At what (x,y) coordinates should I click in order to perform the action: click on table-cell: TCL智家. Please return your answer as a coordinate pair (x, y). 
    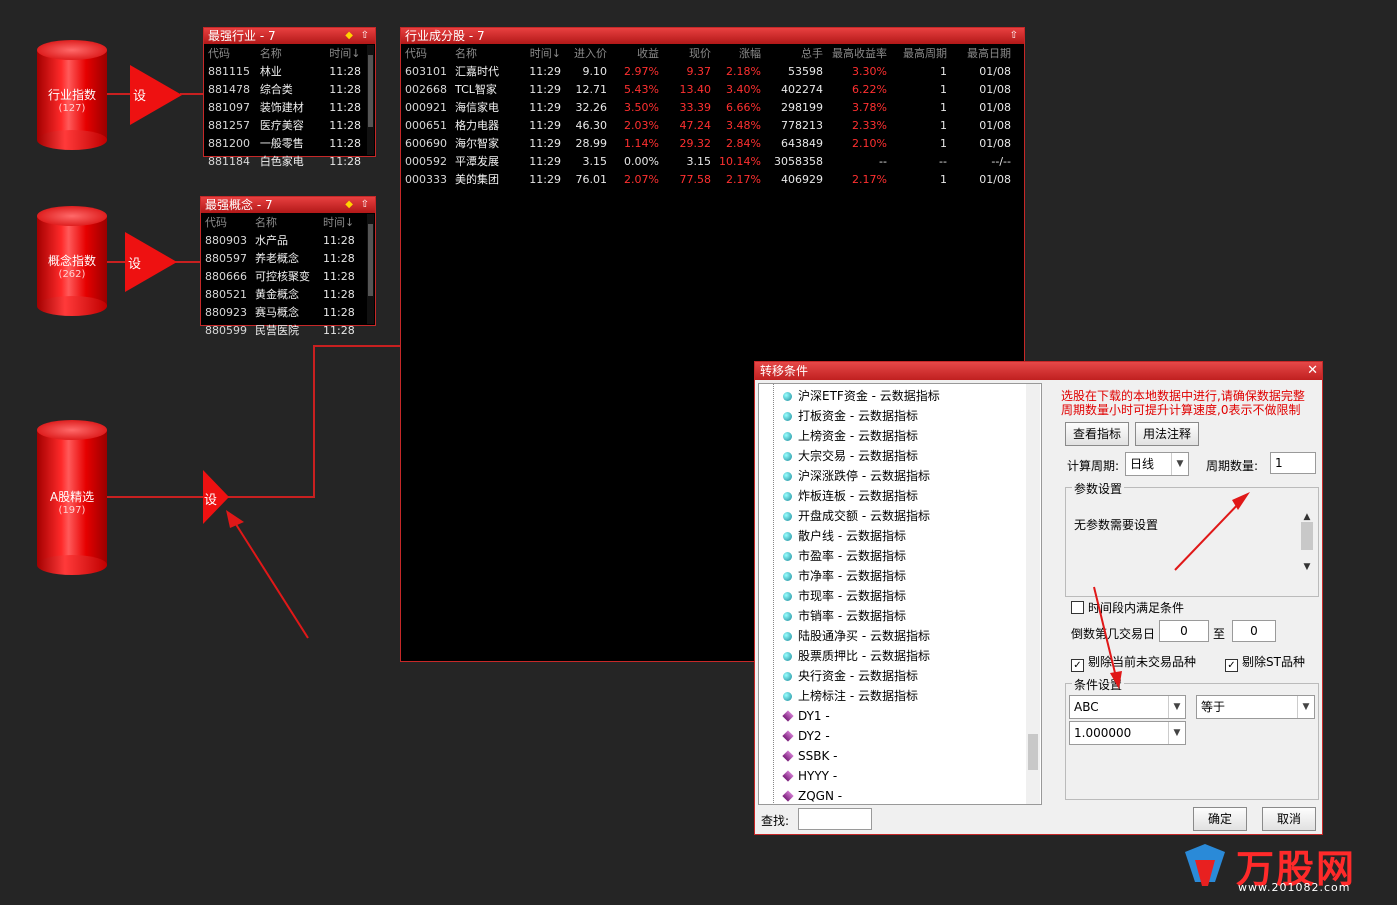
    Looking at the image, I should click on (476, 89).